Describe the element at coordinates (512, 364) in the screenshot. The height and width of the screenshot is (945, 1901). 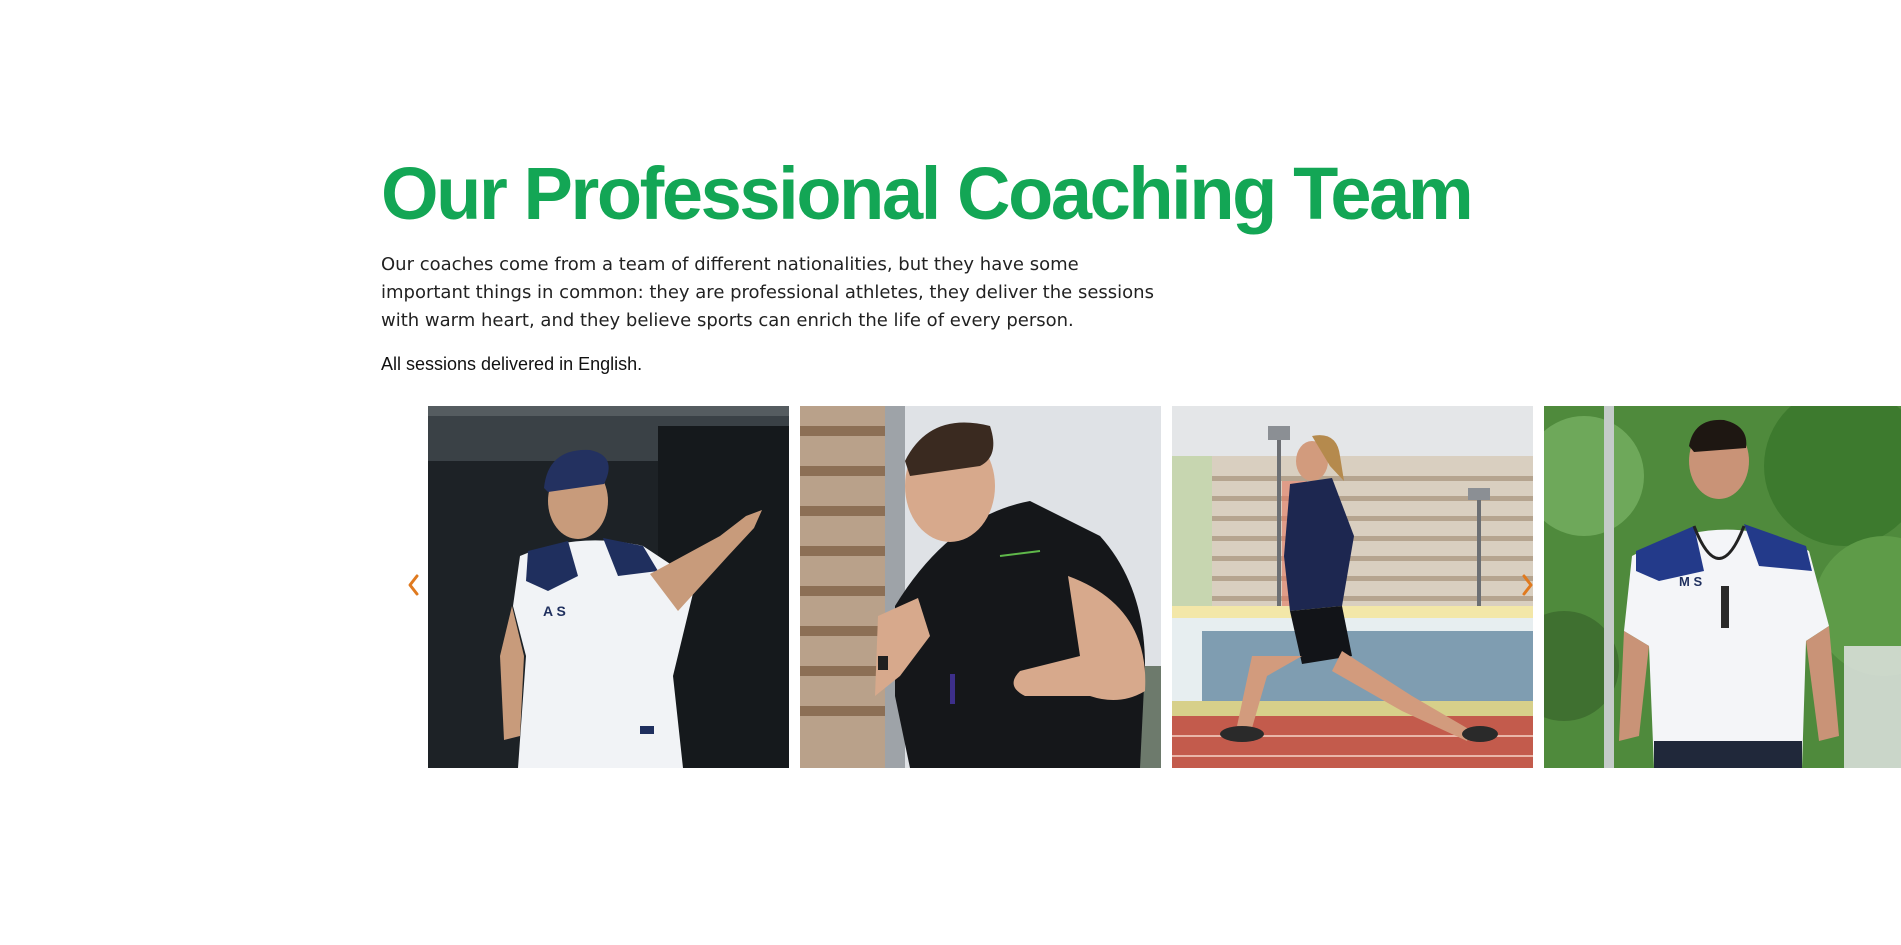
I see `language-note: All sessions delivered in English.` at that location.